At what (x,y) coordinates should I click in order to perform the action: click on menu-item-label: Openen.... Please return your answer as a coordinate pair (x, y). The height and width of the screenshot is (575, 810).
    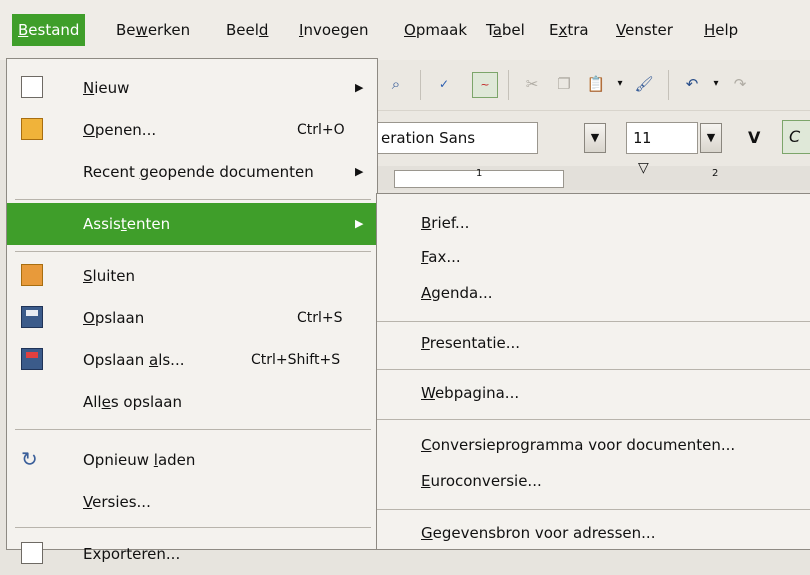
    Looking at the image, I should click on (120, 130).